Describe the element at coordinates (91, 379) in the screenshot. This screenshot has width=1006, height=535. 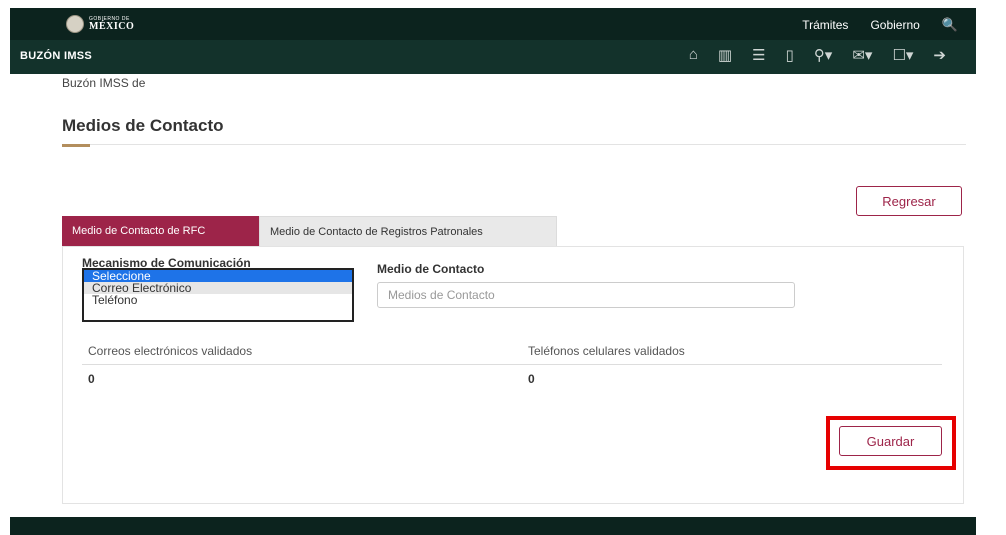
I see `correos-validados-count: 0` at that location.